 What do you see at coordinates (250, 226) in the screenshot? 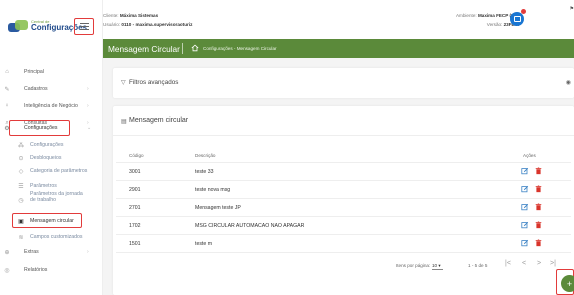
I see `cell-description: MSG CIRCULAR AUTOMACAO NAO APAGAR` at bounding box center [250, 226].